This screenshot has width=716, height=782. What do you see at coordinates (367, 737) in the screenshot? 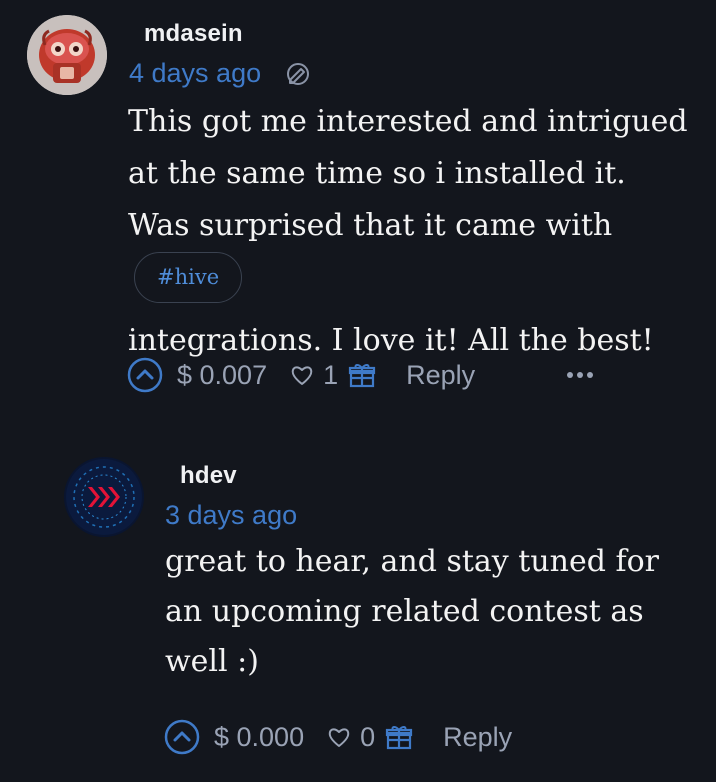
I see `vote-count: 0` at bounding box center [367, 737].